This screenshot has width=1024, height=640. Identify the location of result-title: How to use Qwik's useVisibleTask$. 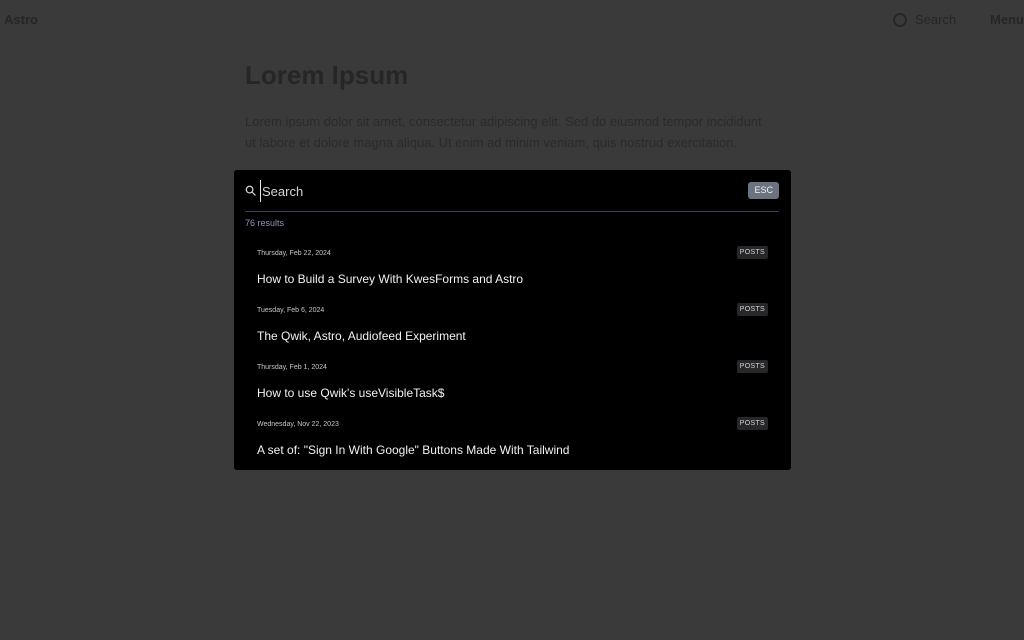
(350, 393).